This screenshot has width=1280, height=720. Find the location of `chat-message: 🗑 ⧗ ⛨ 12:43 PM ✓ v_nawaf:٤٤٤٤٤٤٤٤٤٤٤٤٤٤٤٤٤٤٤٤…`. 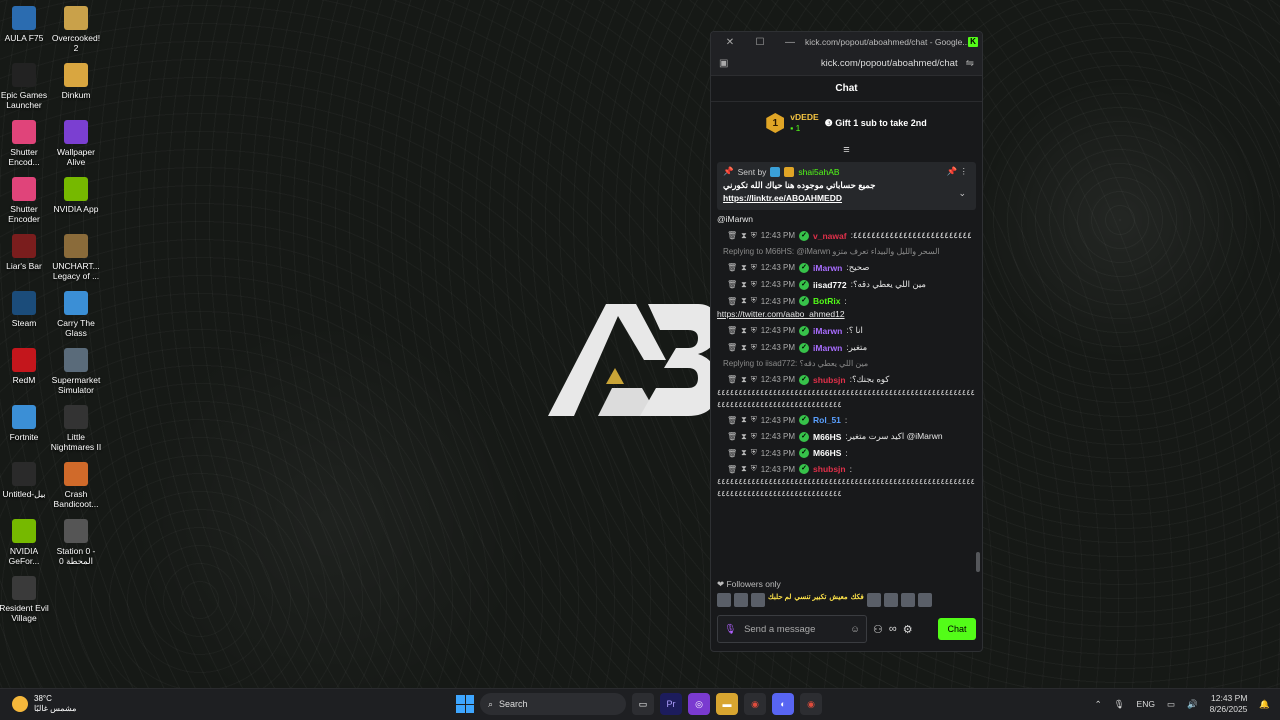

chat-message: 🗑 ⧗ ⛨ 12:43 PM ✓ v_nawaf:٤٤٤٤٤٤٤٤٤٤٤٤٤٤٤٤٤٤٤٤… is located at coordinates (851, 235).